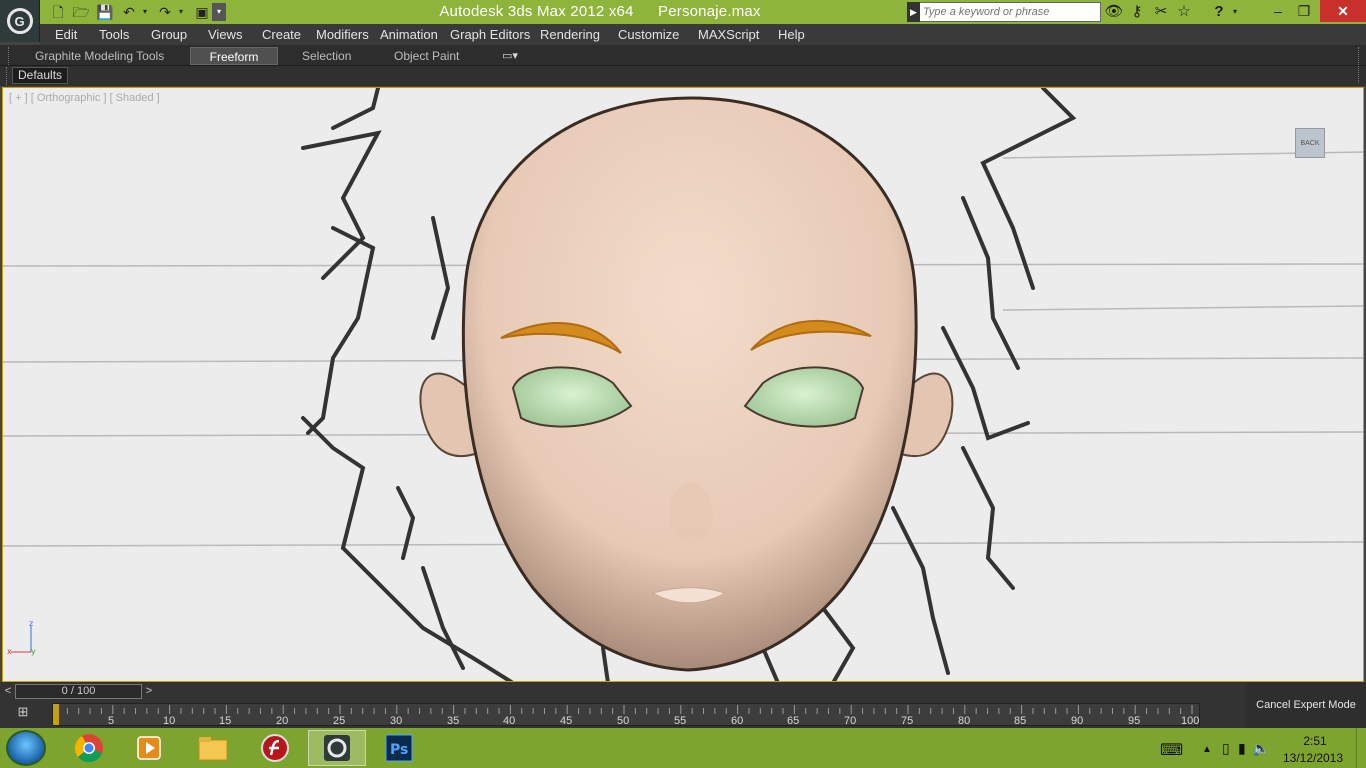 The image size is (1366, 768). Describe the element at coordinates (1304, 11) in the screenshot. I see `maximize-icon: ❐` at that location.